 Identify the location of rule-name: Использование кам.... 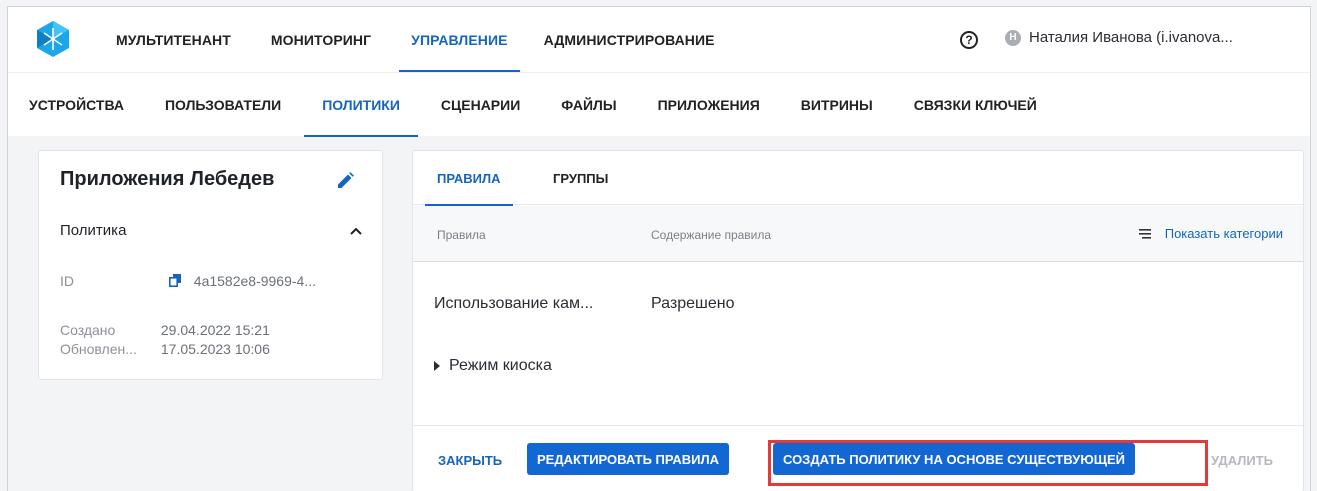
(514, 303).